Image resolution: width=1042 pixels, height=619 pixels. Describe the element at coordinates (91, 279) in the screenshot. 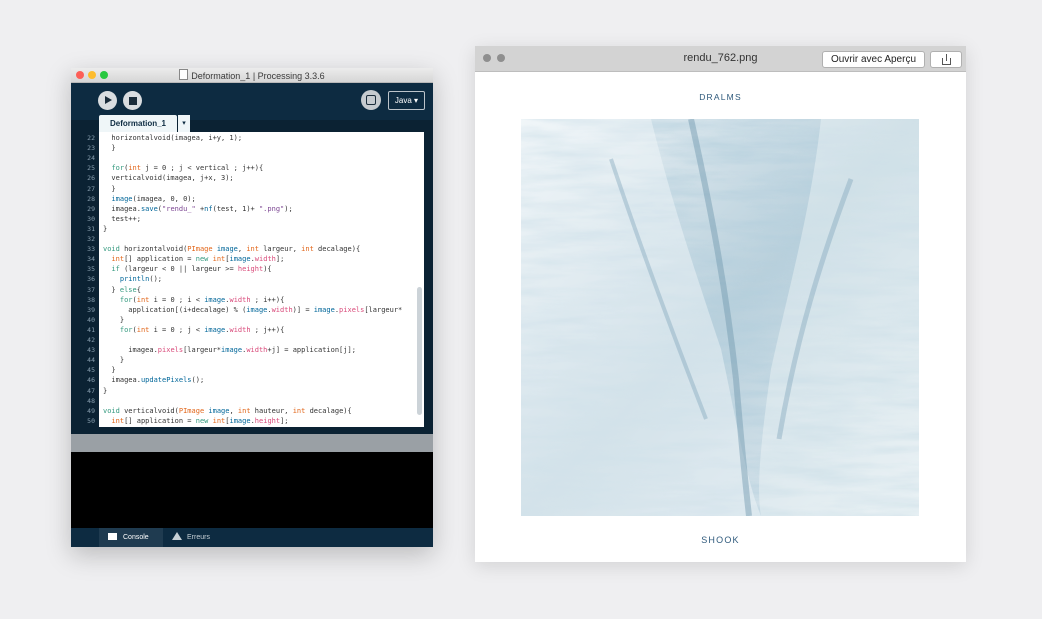

I see `line-number: 36` at that location.